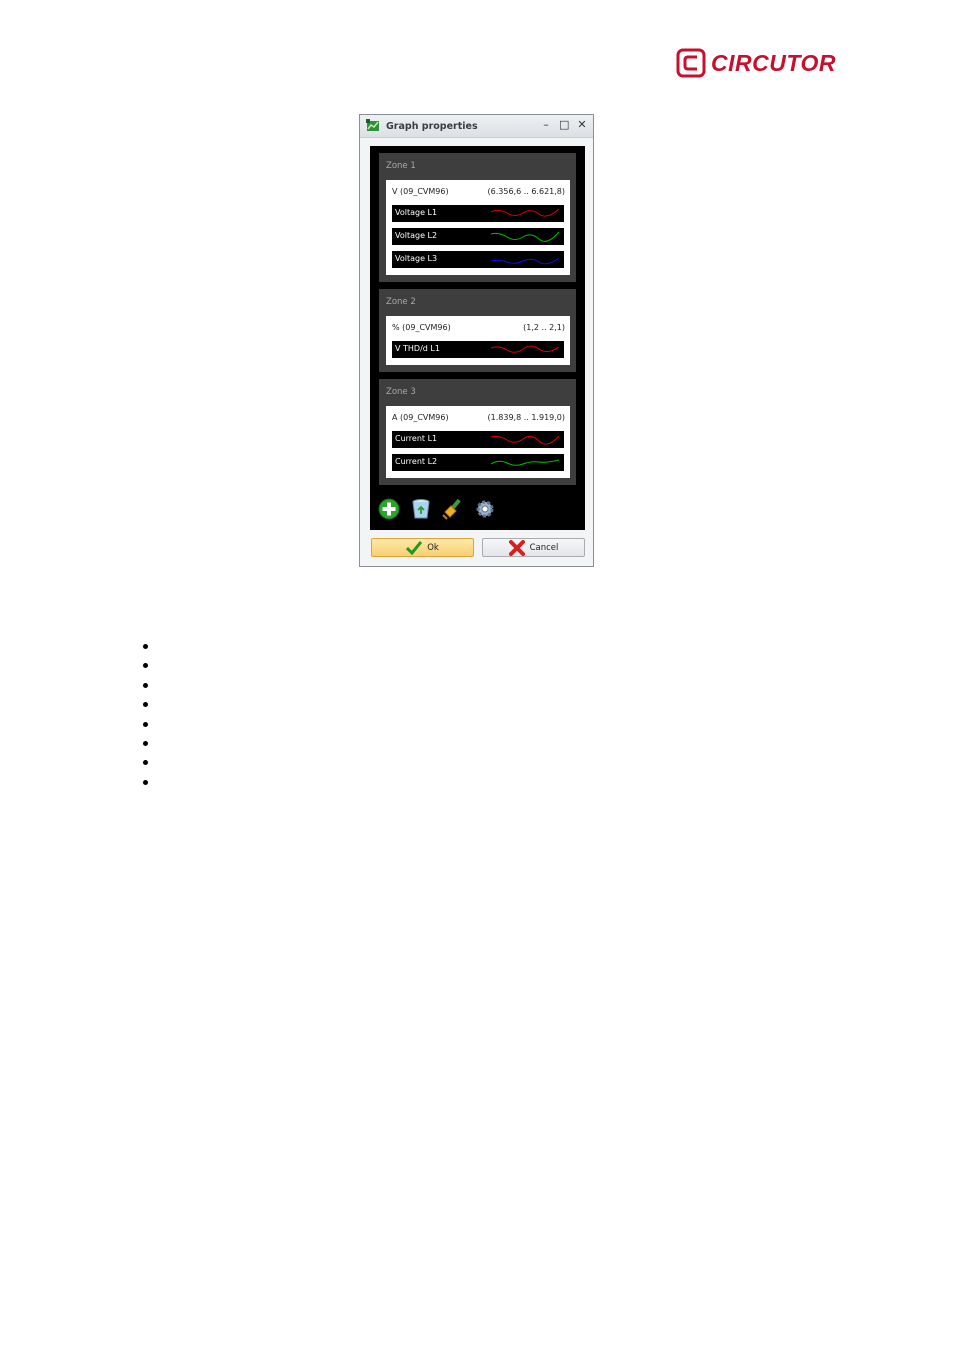 Image resolution: width=954 pixels, height=1350 pixels. Describe the element at coordinates (414, 547) in the screenshot. I see `checkmark-icon` at that location.